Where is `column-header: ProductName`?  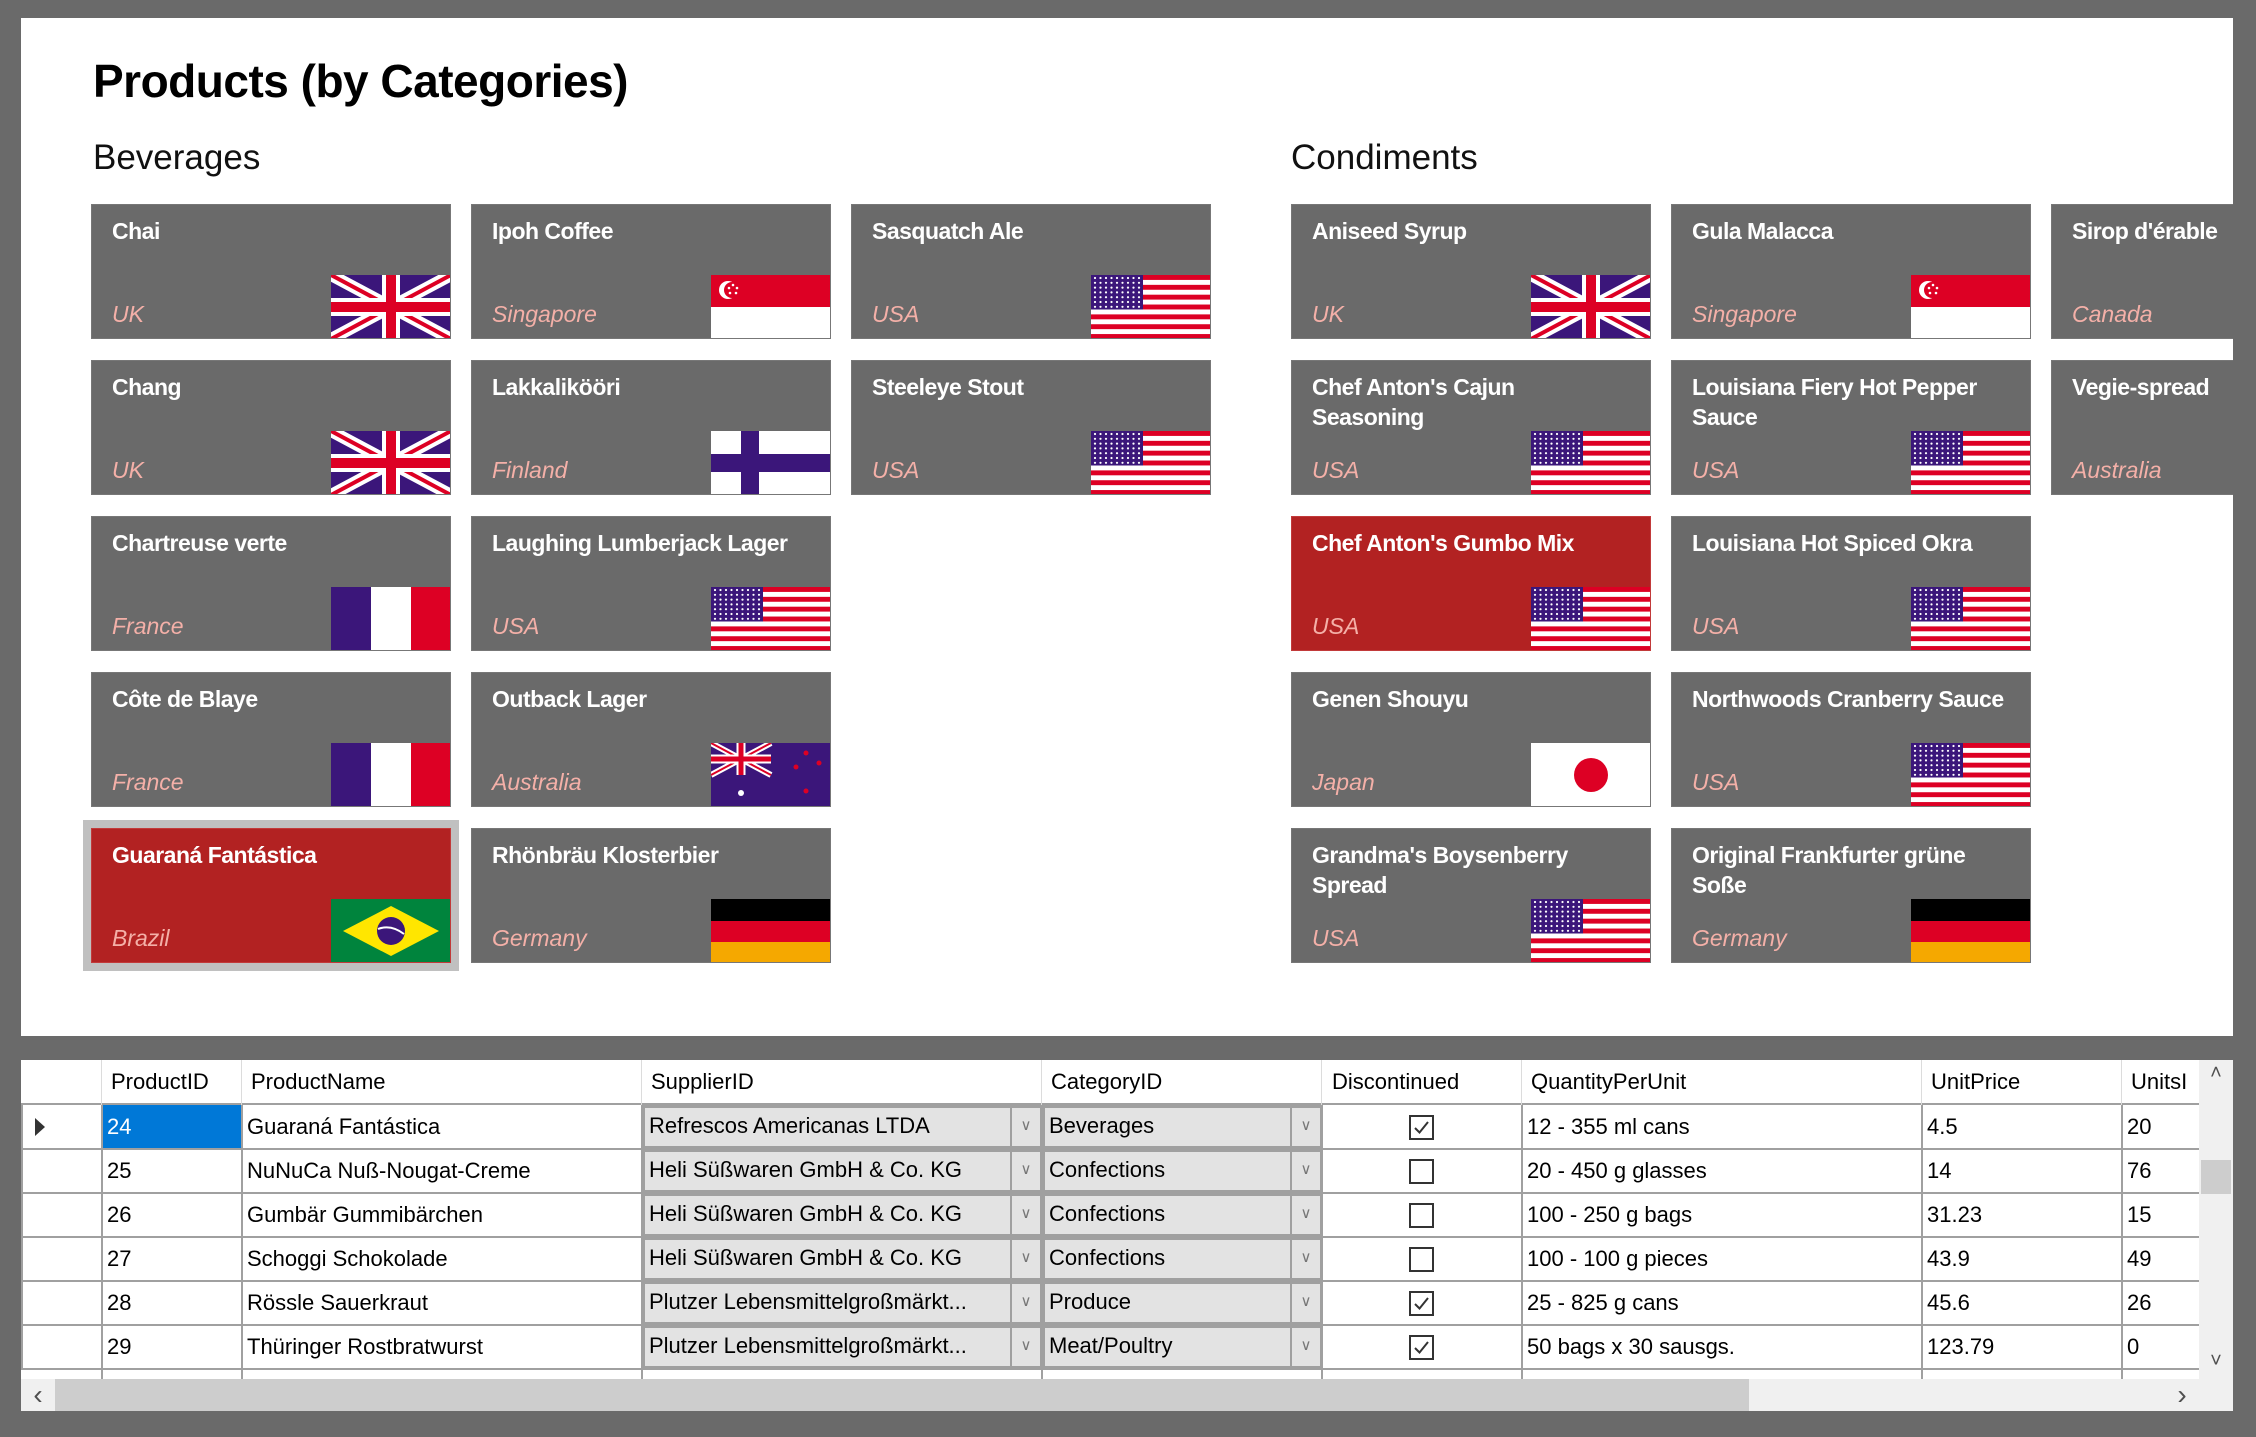 column-header: ProductName is located at coordinates (442, 1082).